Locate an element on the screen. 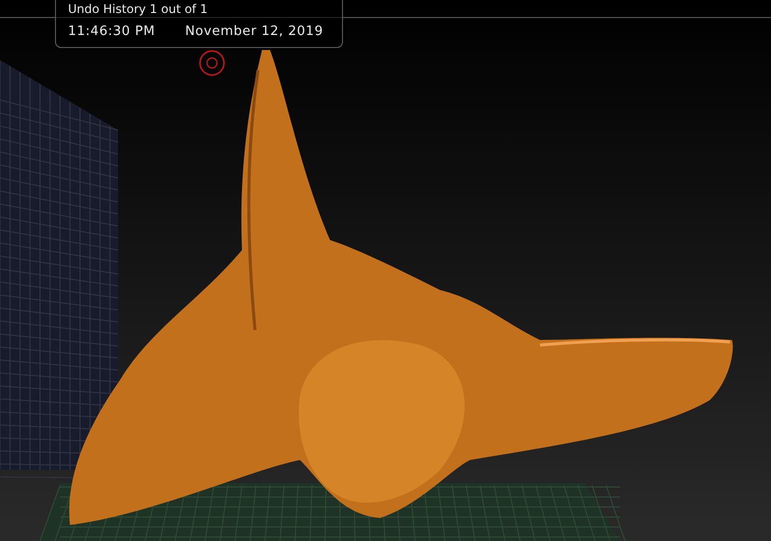 This screenshot has height=541, width=771. time-text: 11:46:30 PM is located at coordinates (112, 31).